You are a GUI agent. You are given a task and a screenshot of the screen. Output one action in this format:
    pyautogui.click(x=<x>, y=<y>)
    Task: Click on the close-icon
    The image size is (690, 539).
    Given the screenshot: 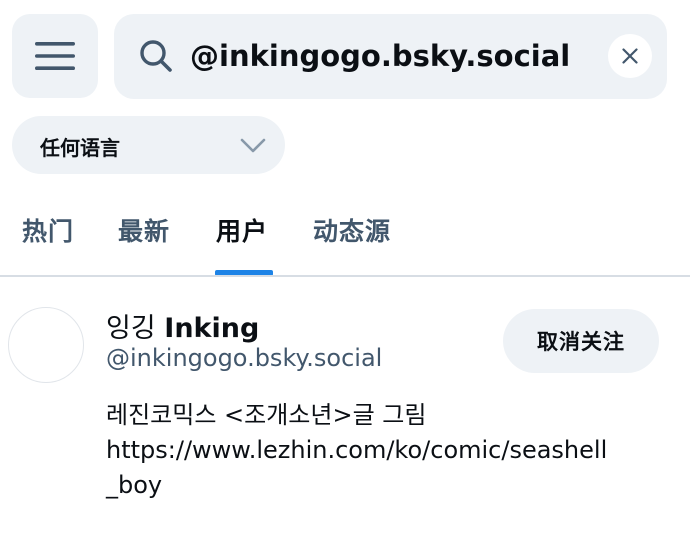 What is the action you would take?
    pyautogui.click(x=630, y=56)
    